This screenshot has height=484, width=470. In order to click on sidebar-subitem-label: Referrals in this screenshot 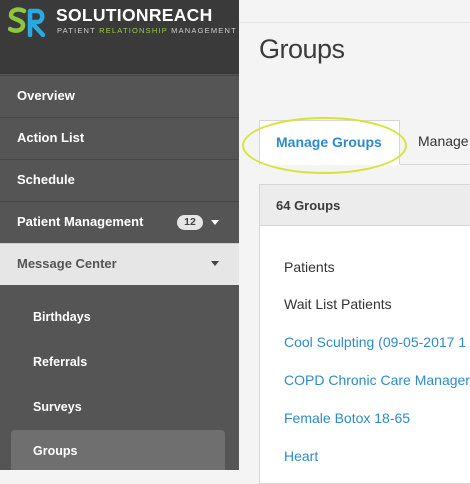, I will do `click(60, 362)`.